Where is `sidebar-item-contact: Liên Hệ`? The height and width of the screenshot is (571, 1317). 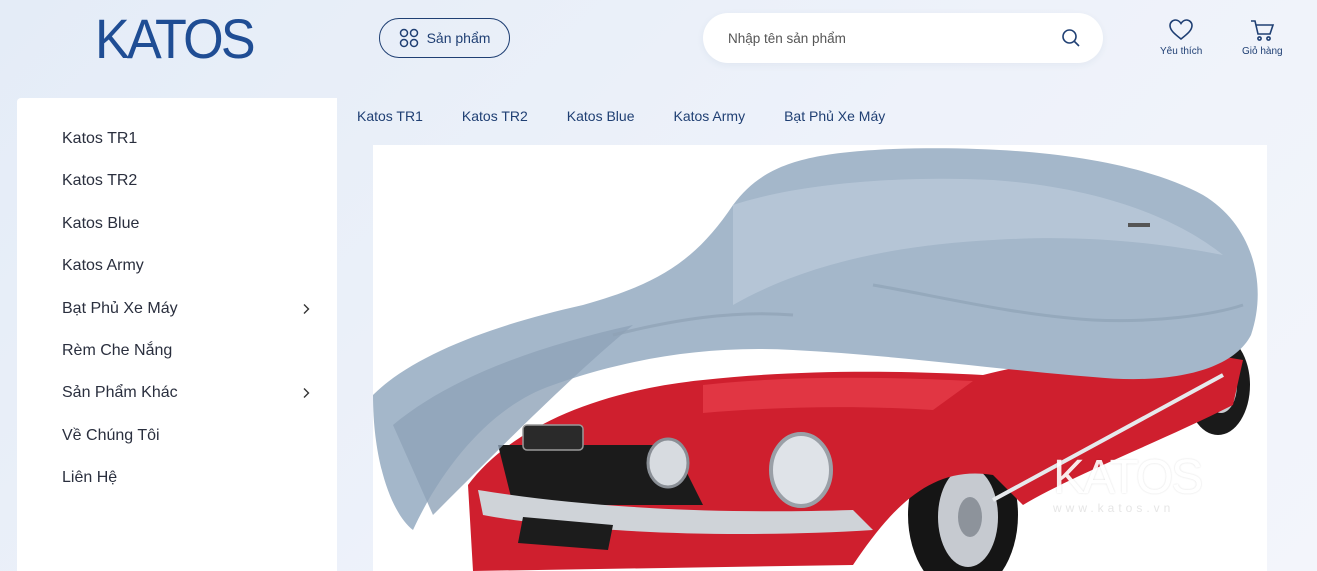
sidebar-item-contact: Liên Hệ is located at coordinates (187, 478).